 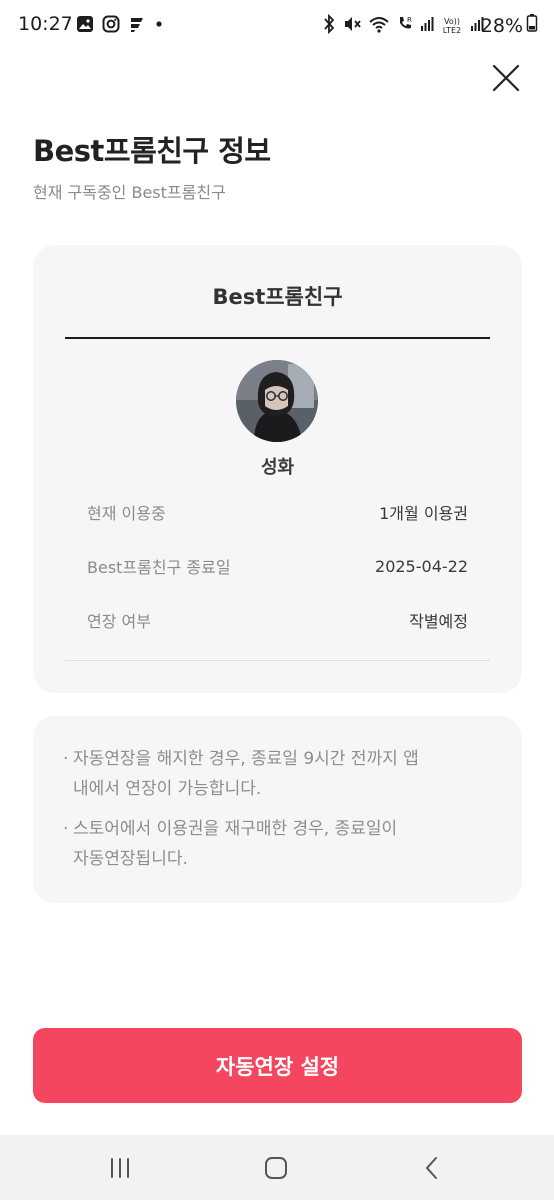 I want to click on close-button, so click(x=506, y=78).